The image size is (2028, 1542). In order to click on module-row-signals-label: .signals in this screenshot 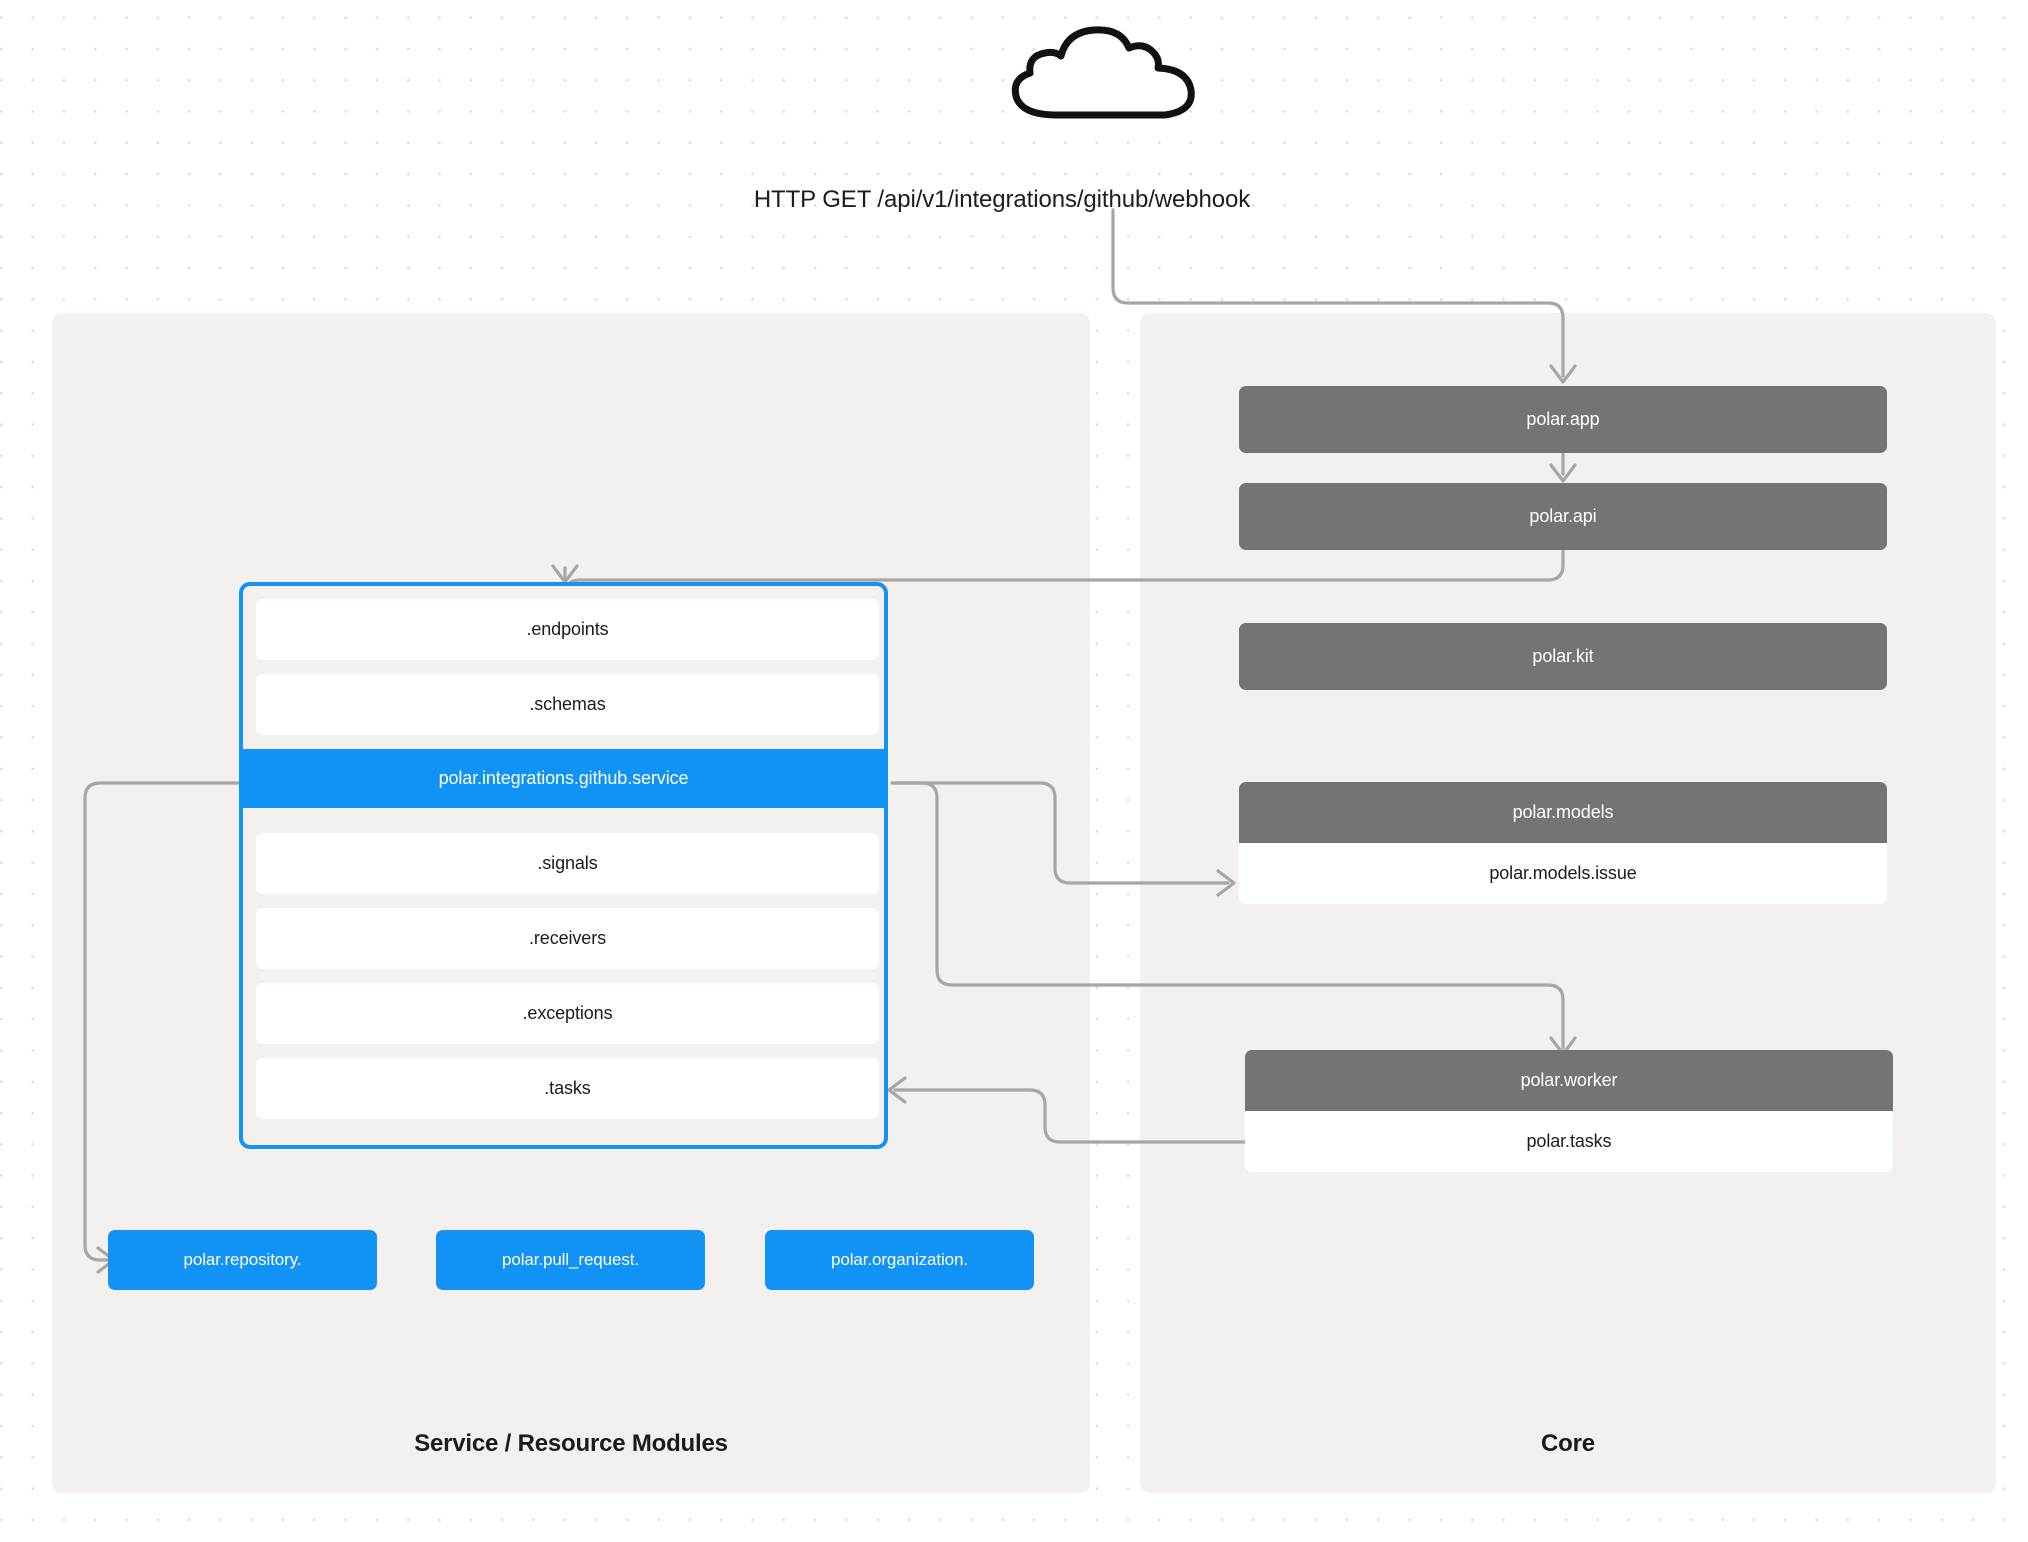, I will do `click(567, 863)`.